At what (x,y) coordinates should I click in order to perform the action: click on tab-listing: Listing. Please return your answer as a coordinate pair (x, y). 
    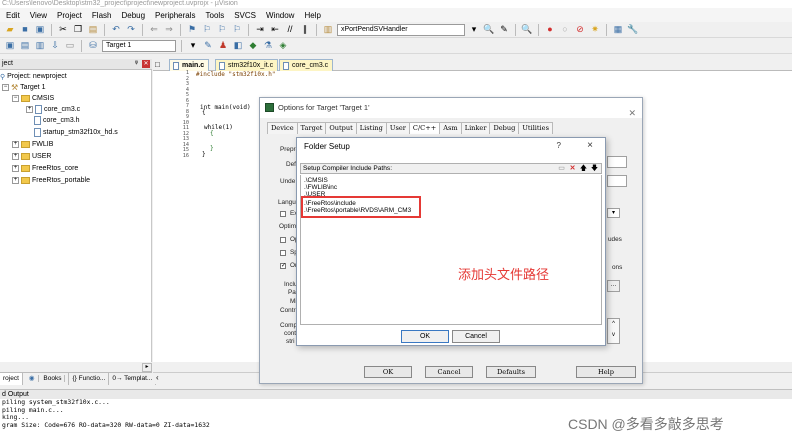
    Looking at the image, I should click on (371, 128).